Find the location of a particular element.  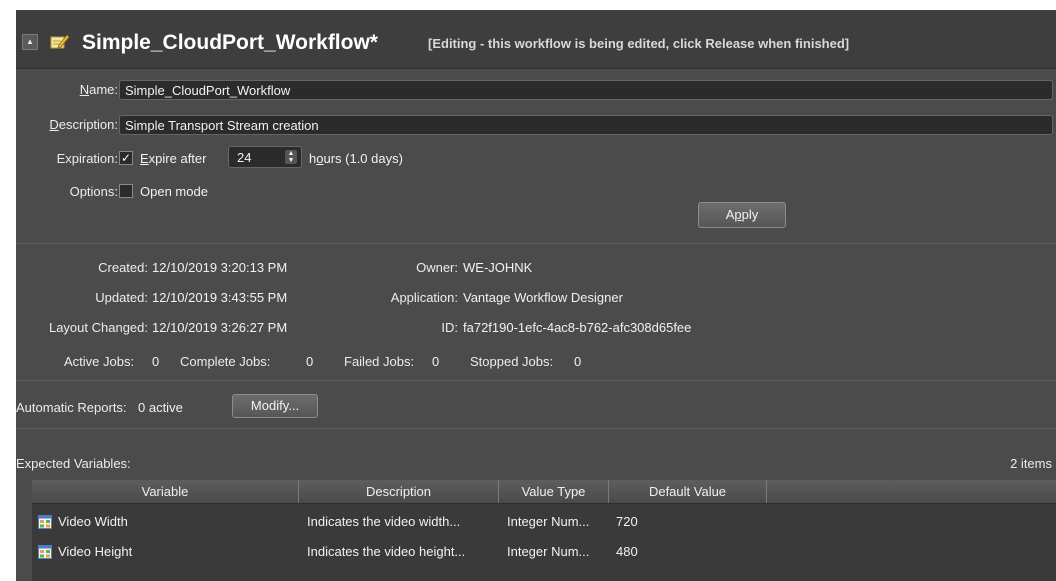

options-label: Options: is located at coordinates (93, 191).